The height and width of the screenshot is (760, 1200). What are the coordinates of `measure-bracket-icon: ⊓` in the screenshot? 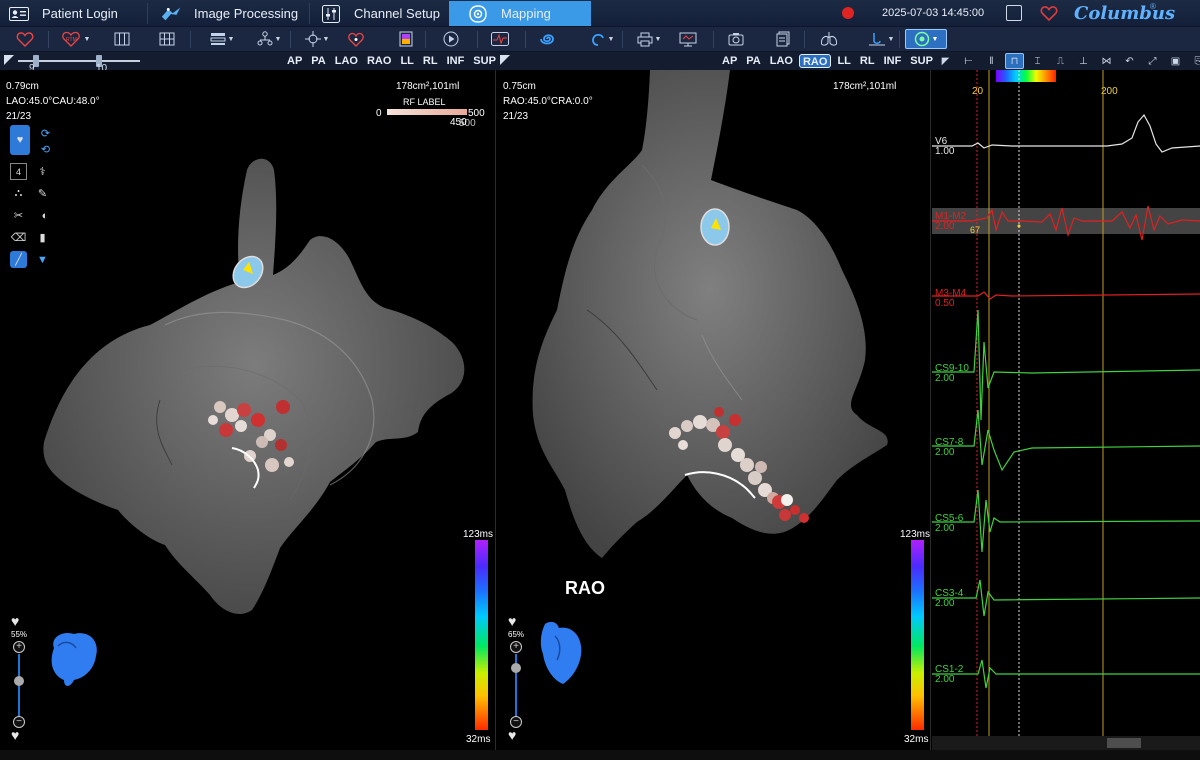 It's located at (1014, 61).